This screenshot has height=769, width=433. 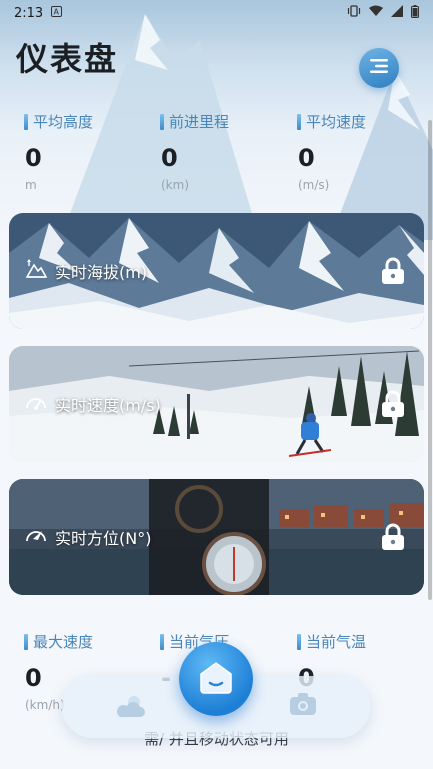 I want to click on stat-unit: (km), so click(x=175, y=185).